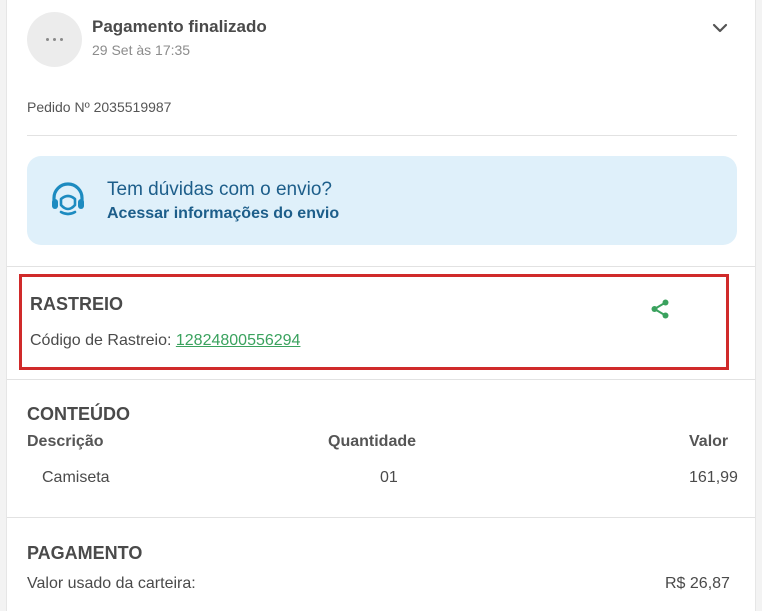 Image resolution: width=762 pixels, height=611 pixels. Describe the element at coordinates (65, 441) in the screenshot. I see `column-header-description: Descrição` at that location.